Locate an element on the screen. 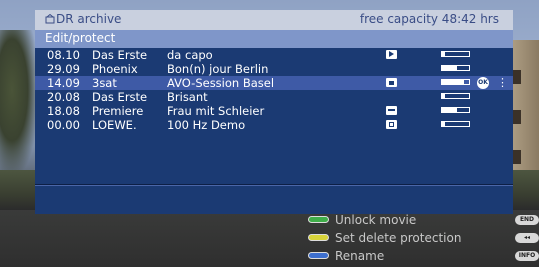  recording-date: 29.09 is located at coordinates (63, 69).